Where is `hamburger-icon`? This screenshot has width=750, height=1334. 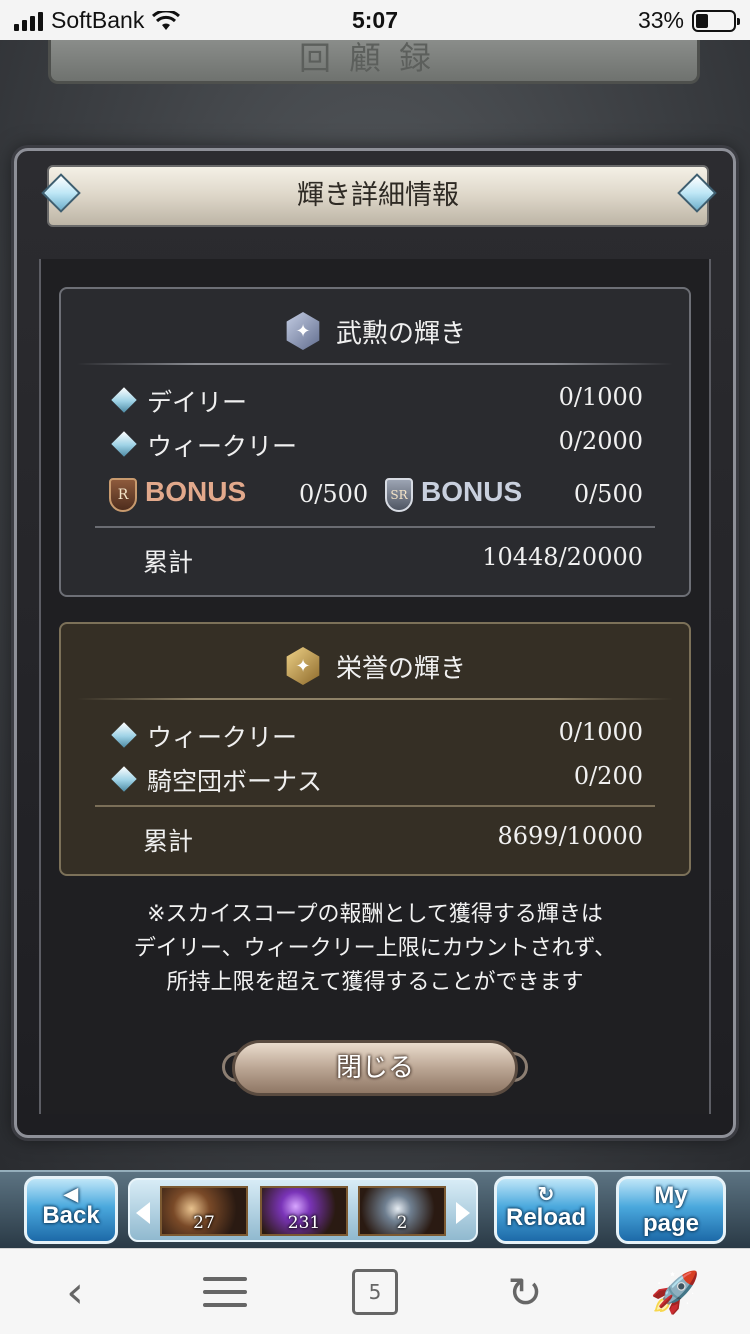 hamburger-icon is located at coordinates (225, 1292).